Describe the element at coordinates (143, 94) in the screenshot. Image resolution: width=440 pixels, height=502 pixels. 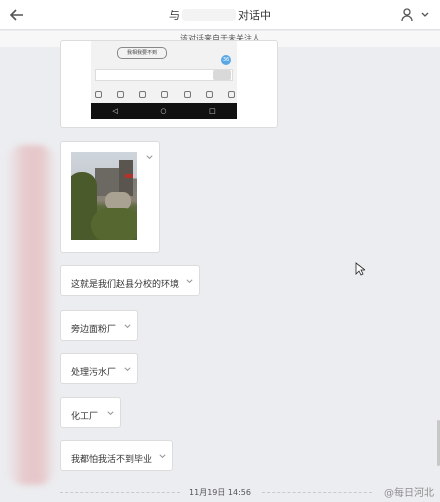
I see `camera-icon` at that location.